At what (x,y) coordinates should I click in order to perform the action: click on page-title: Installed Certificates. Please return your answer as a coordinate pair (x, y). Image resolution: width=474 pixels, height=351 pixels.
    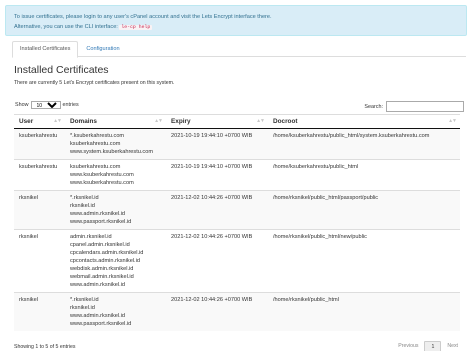
    Looking at the image, I should click on (61, 70).